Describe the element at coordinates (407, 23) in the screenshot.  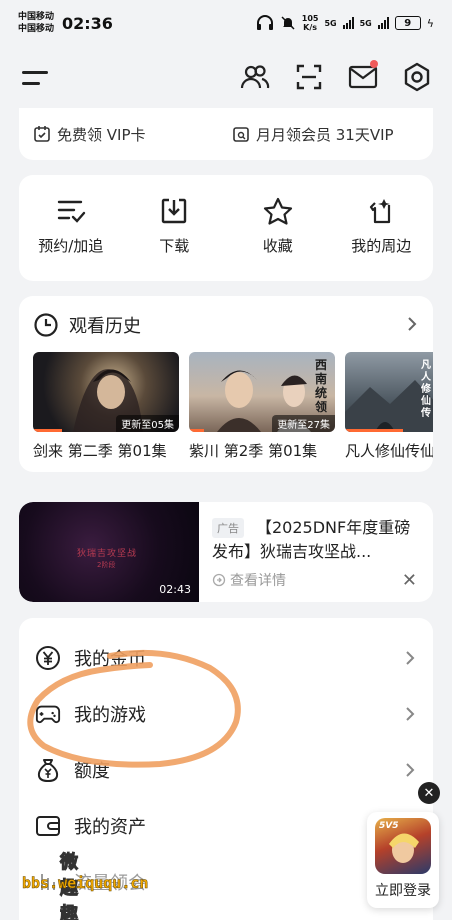
I see `battery-icon: 9` at that location.